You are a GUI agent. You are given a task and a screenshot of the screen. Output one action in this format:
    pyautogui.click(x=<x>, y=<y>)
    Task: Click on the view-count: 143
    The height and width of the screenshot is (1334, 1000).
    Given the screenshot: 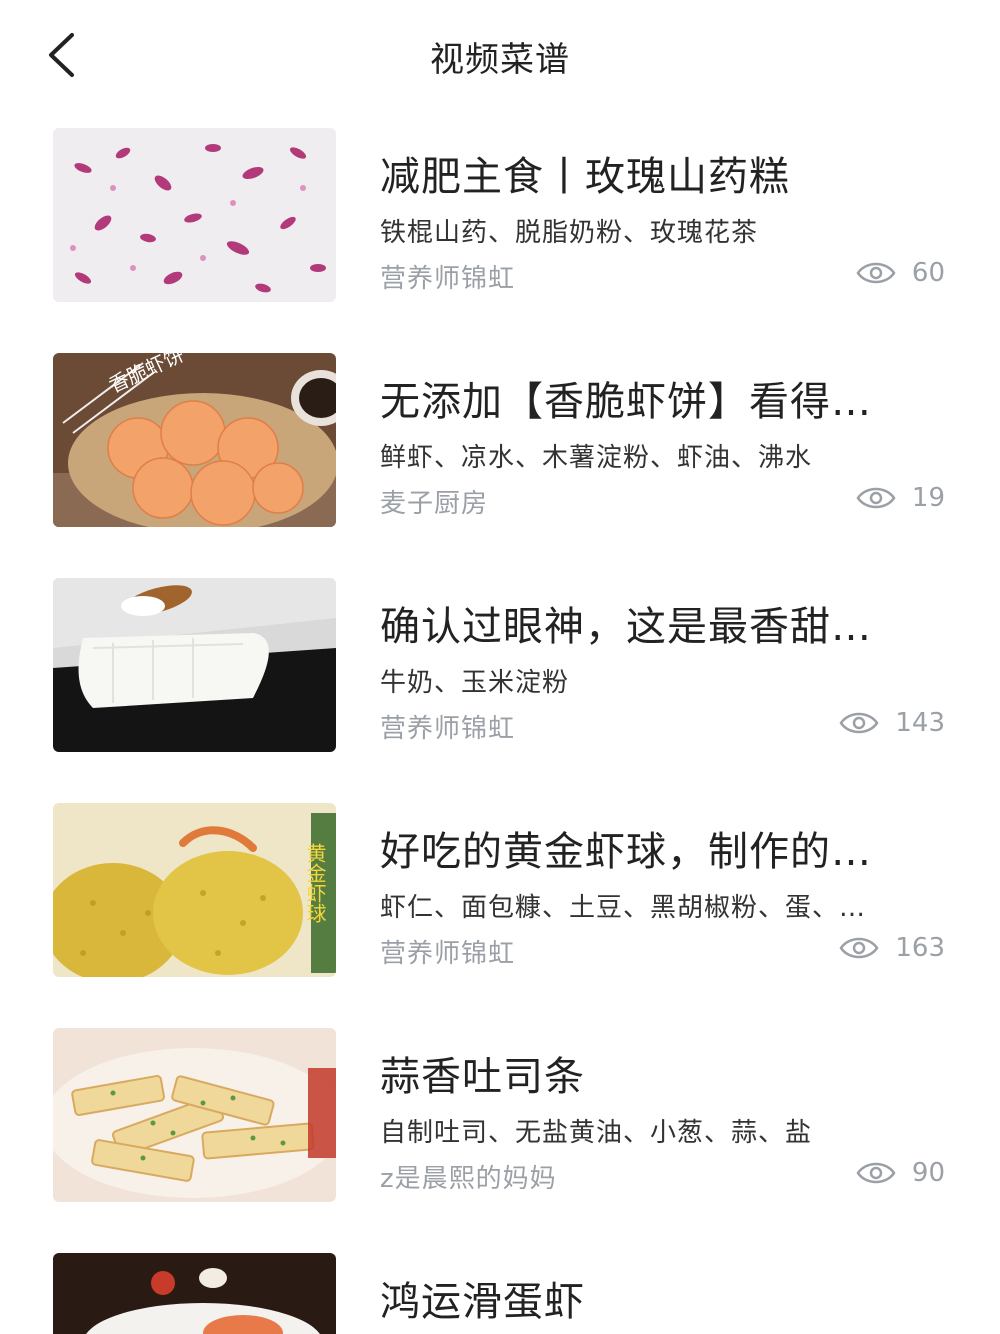 What is the action you would take?
    pyautogui.click(x=892, y=723)
    